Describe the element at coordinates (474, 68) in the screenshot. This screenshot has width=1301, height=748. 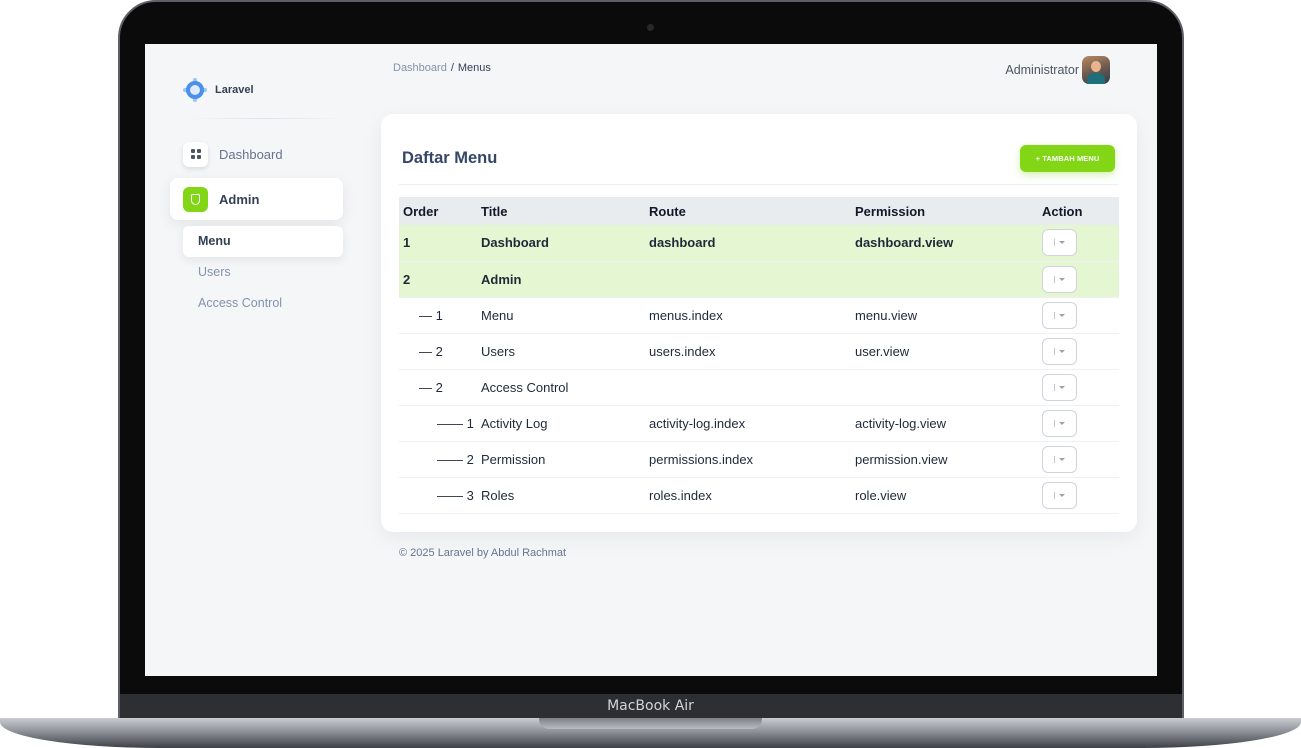
I see `breadcrumb-current: Menus` at that location.